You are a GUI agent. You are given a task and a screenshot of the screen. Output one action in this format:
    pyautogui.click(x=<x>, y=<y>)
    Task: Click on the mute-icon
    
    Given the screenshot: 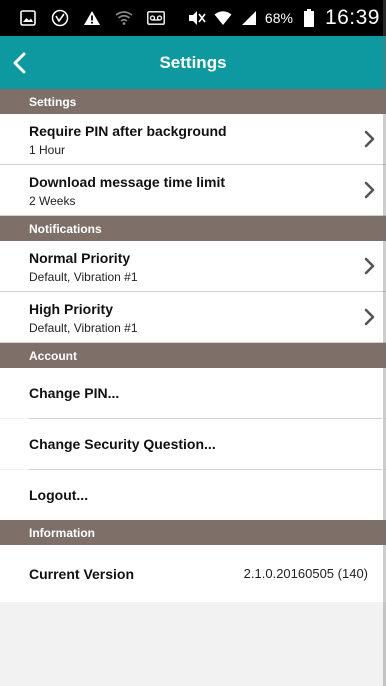 What is the action you would take?
    pyautogui.click(x=197, y=18)
    